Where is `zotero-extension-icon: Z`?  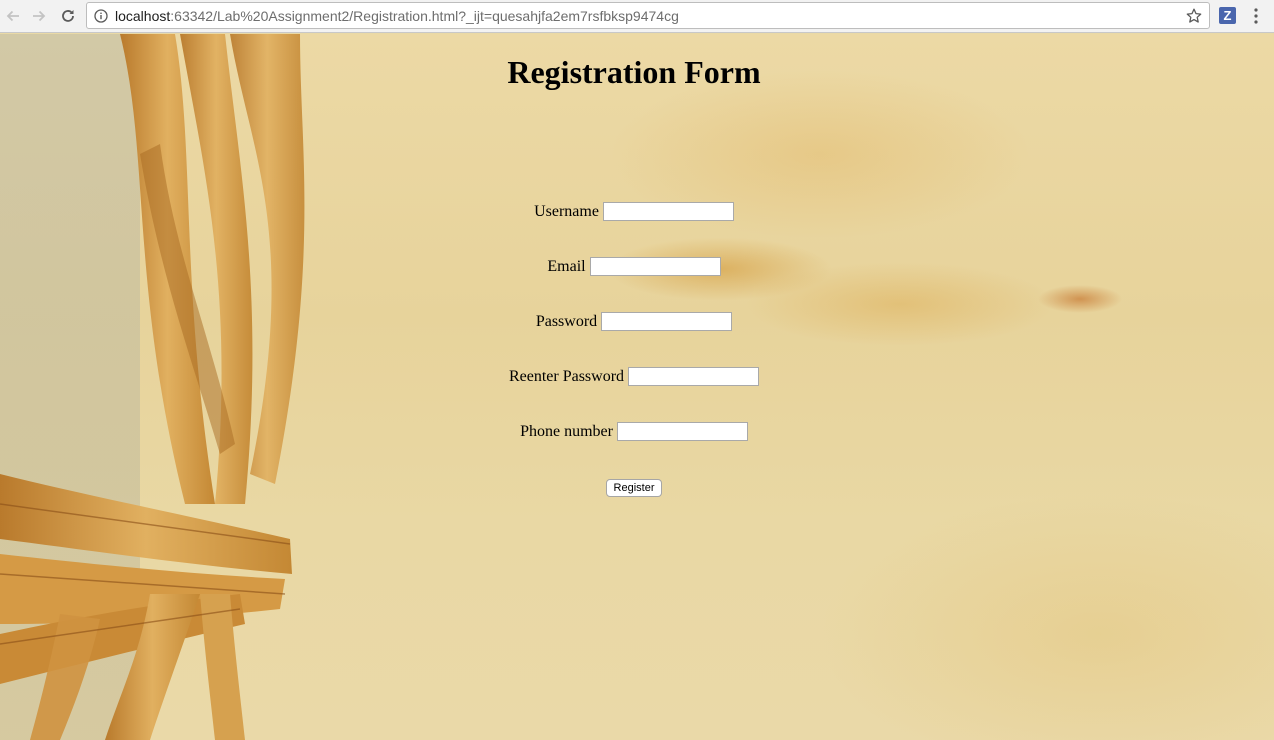
zotero-extension-icon: Z is located at coordinates (1227, 15).